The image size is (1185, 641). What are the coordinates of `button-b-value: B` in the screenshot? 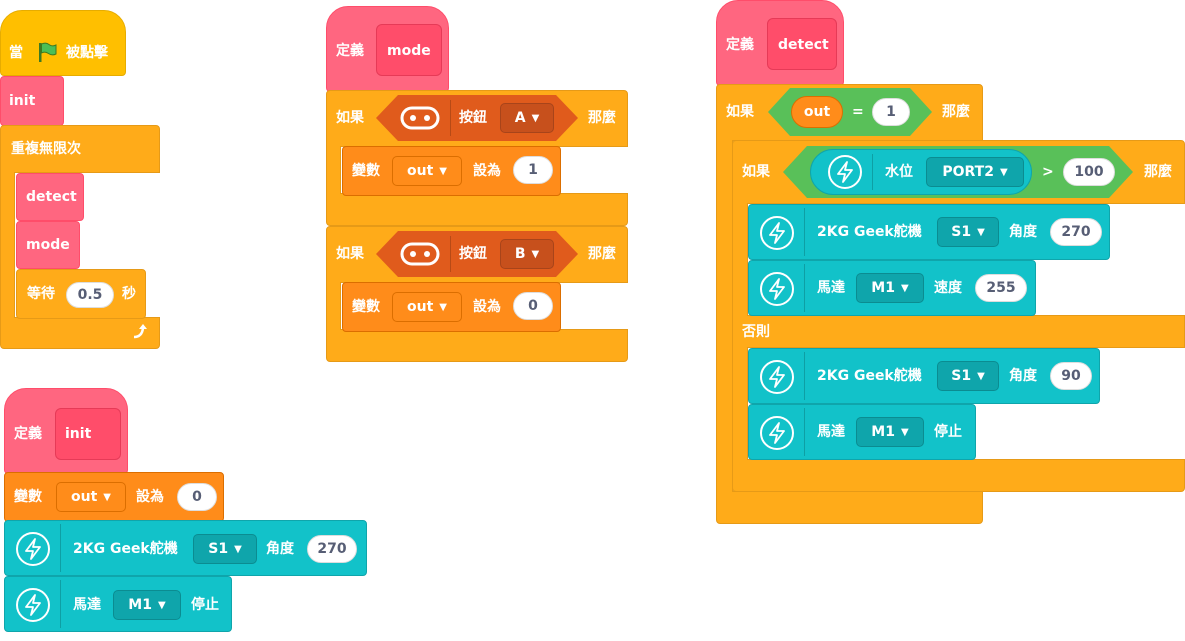 It's located at (520, 254).